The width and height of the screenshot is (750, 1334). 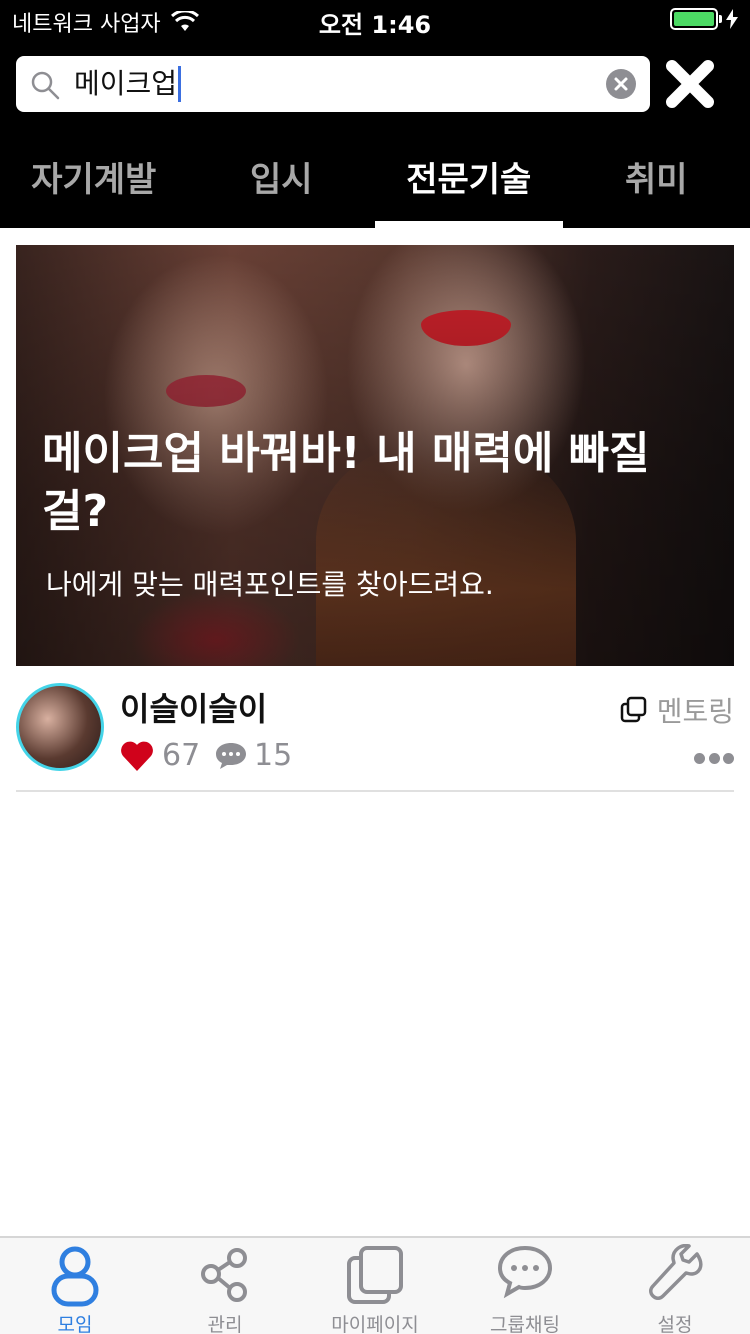 I want to click on search-input: 메이크업, so click(x=334, y=84).